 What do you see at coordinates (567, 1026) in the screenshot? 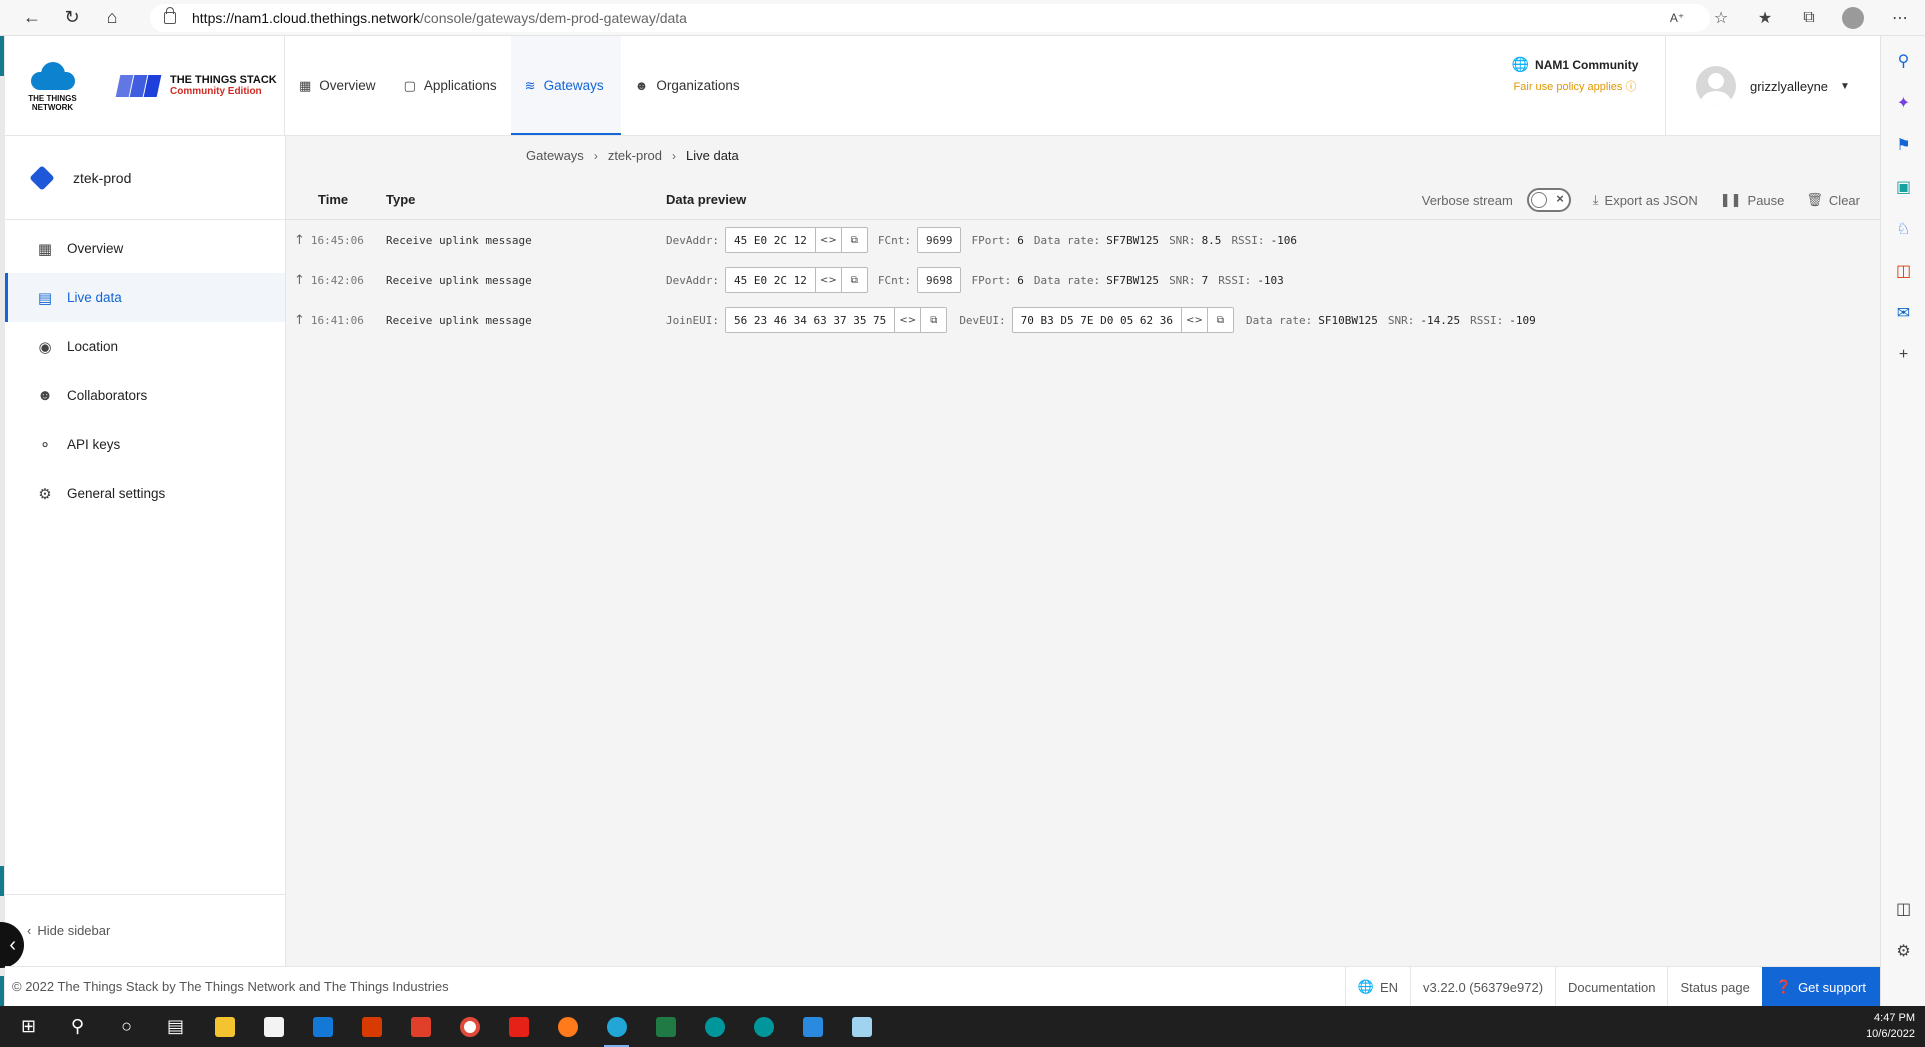
I see `firefox-icon` at bounding box center [567, 1026].